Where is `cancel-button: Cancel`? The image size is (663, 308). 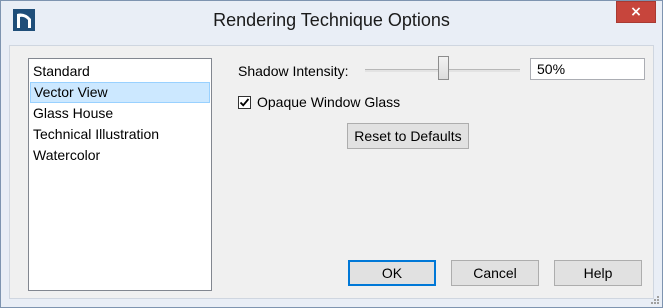
cancel-button: Cancel is located at coordinates (495, 273).